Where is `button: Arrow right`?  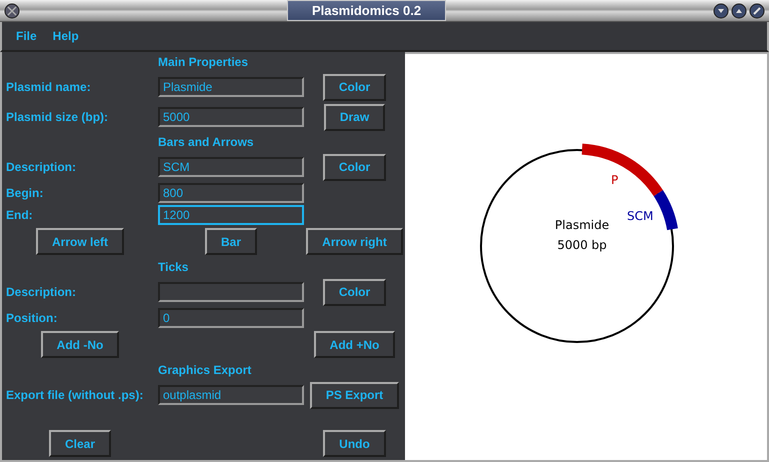 button: Arrow right is located at coordinates (354, 241).